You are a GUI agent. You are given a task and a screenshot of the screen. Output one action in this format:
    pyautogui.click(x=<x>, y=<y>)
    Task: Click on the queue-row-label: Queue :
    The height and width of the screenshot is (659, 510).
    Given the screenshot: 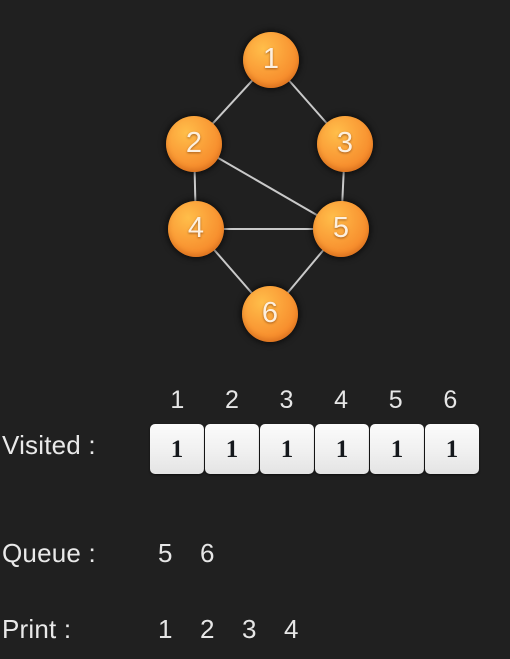 What is the action you would take?
    pyautogui.click(x=49, y=553)
    